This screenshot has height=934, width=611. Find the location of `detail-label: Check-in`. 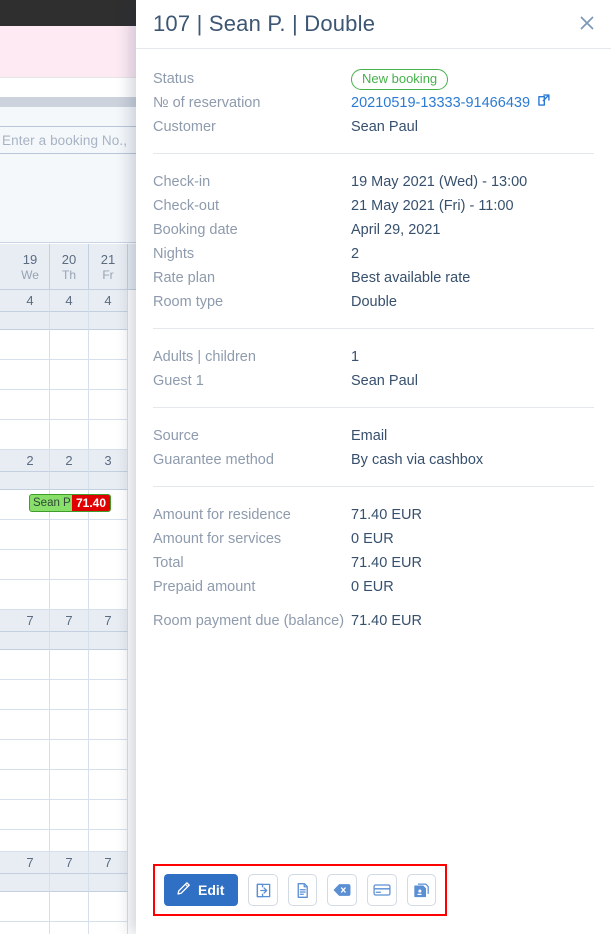

detail-label: Check-in is located at coordinates (182, 182).